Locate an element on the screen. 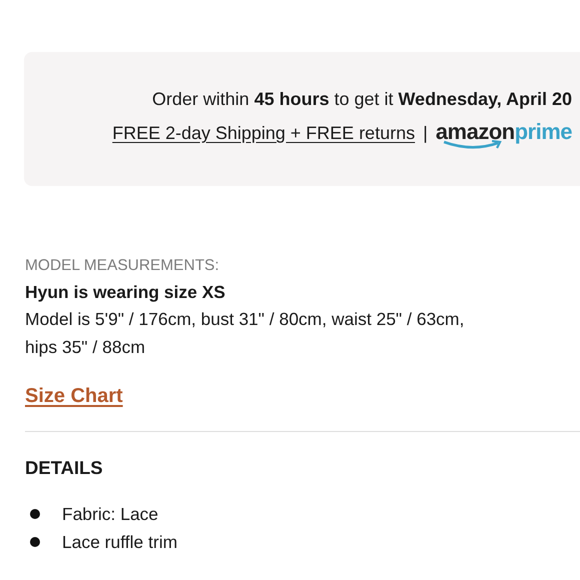 Image resolution: width=580 pixels, height=580 pixels. delivery-message: Order within 45 hours to get it Wednesday, April 20 is located at coordinates (362, 99).